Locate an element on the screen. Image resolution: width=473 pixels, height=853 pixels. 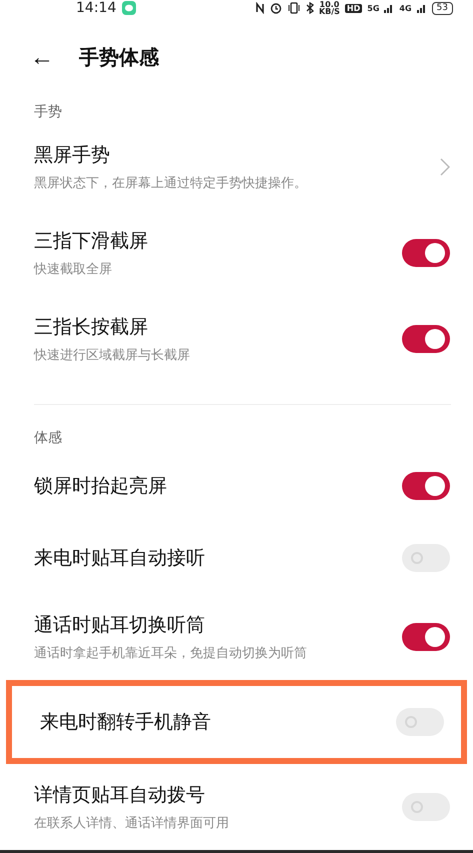
setting-description: 通话时拿起手机靠近耳朵，免提自动切换为听筒 is located at coordinates (171, 653).